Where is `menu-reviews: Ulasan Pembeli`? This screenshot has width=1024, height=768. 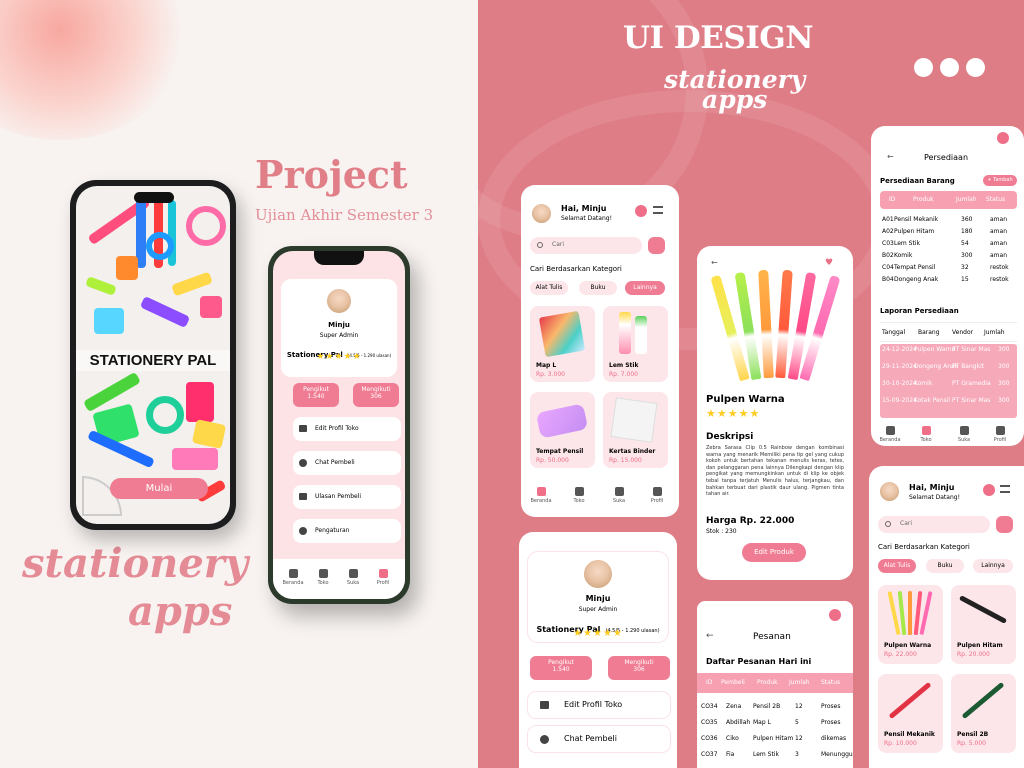 menu-reviews: Ulasan Pembeli is located at coordinates (347, 497).